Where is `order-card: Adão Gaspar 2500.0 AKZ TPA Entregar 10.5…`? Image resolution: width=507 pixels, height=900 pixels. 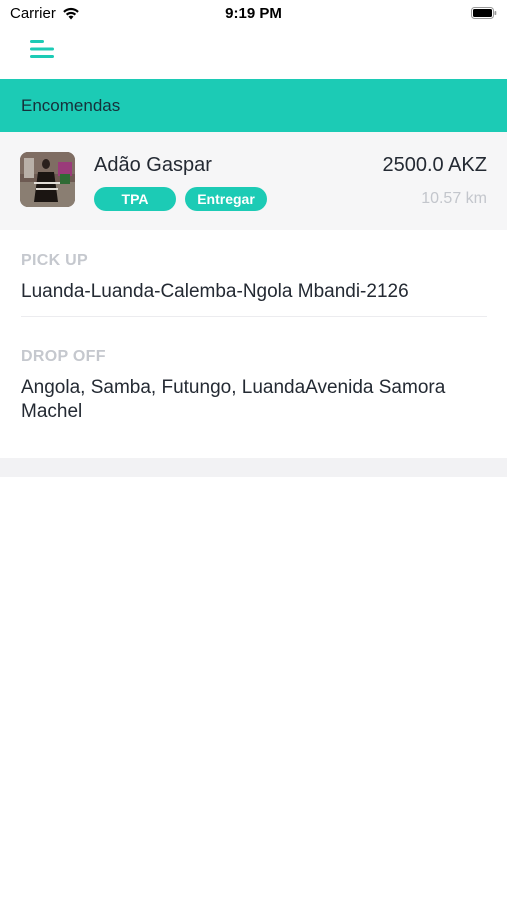 order-card: Adão Gaspar 2500.0 AKZ TPA Entregar 10.5… is located at coordinates (253, 181).